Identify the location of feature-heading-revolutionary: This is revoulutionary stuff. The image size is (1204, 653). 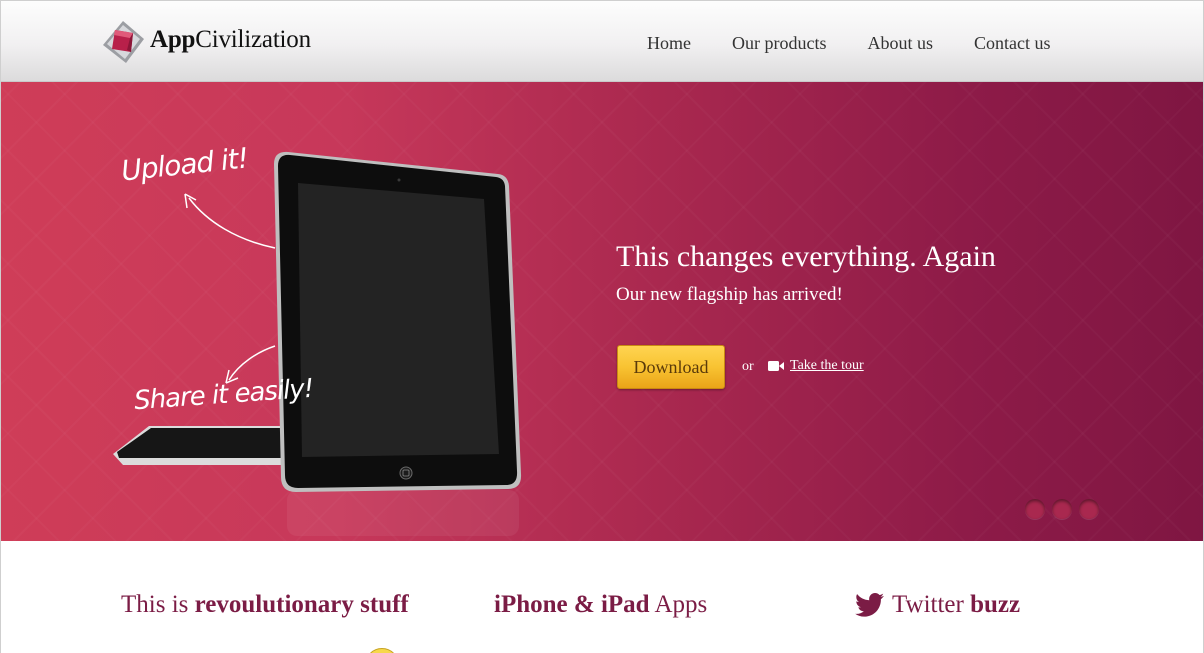
(265, 604).